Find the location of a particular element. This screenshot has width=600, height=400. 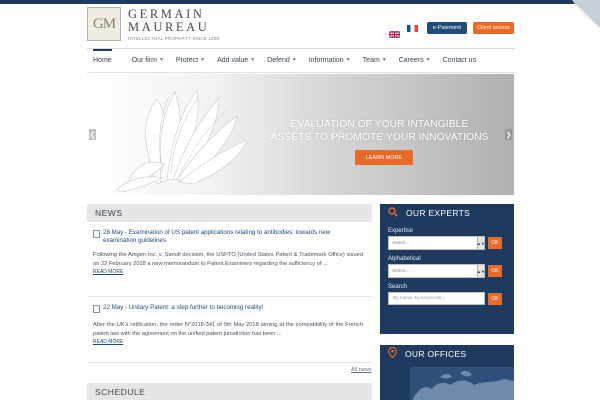

expertise-ok-button: OK is located at coordinates (495, 243).